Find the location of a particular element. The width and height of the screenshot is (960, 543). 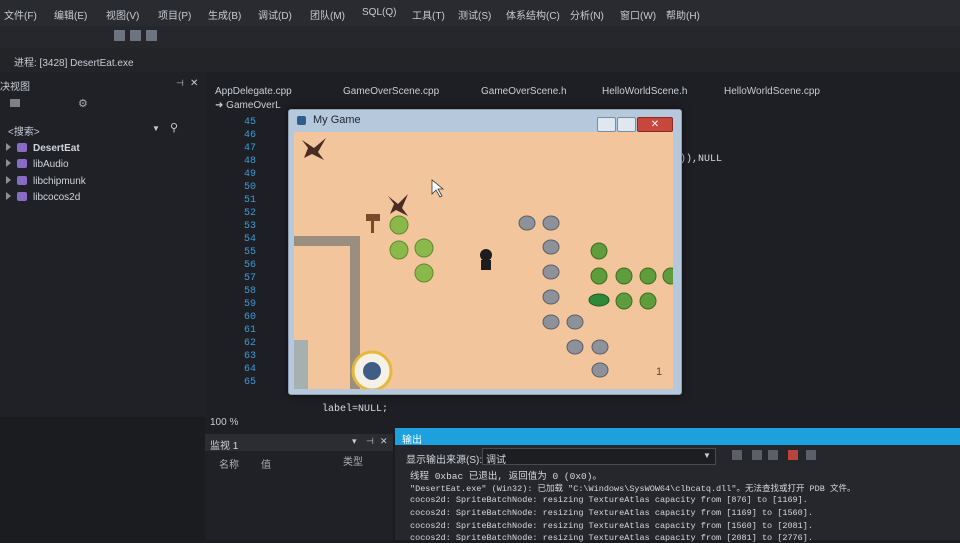

search-icon: ⚲ is located at coordinates (174, 127).